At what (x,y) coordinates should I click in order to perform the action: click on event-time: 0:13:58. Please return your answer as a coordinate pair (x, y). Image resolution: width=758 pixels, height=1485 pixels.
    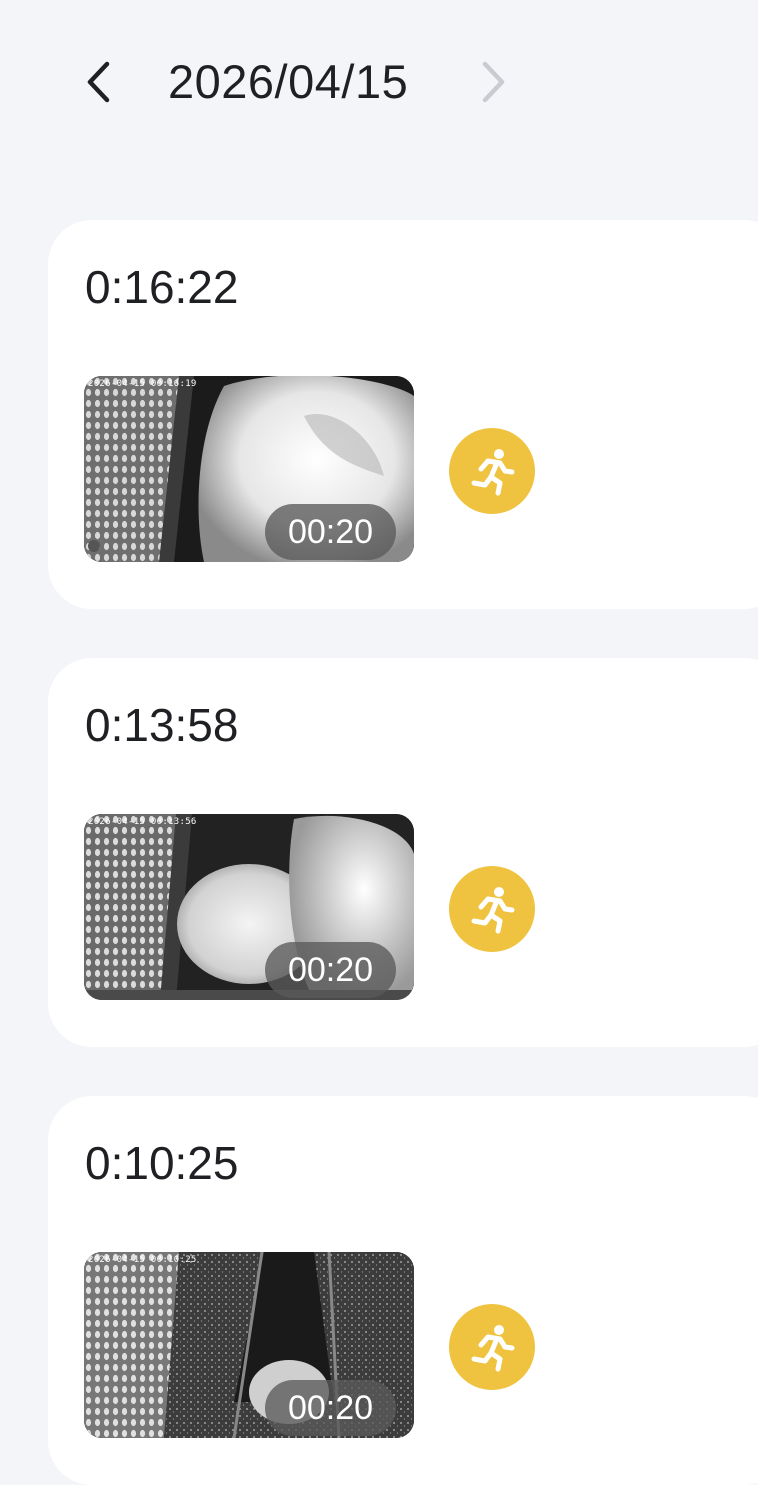
    Looking at the image, I should click on (162, 725).